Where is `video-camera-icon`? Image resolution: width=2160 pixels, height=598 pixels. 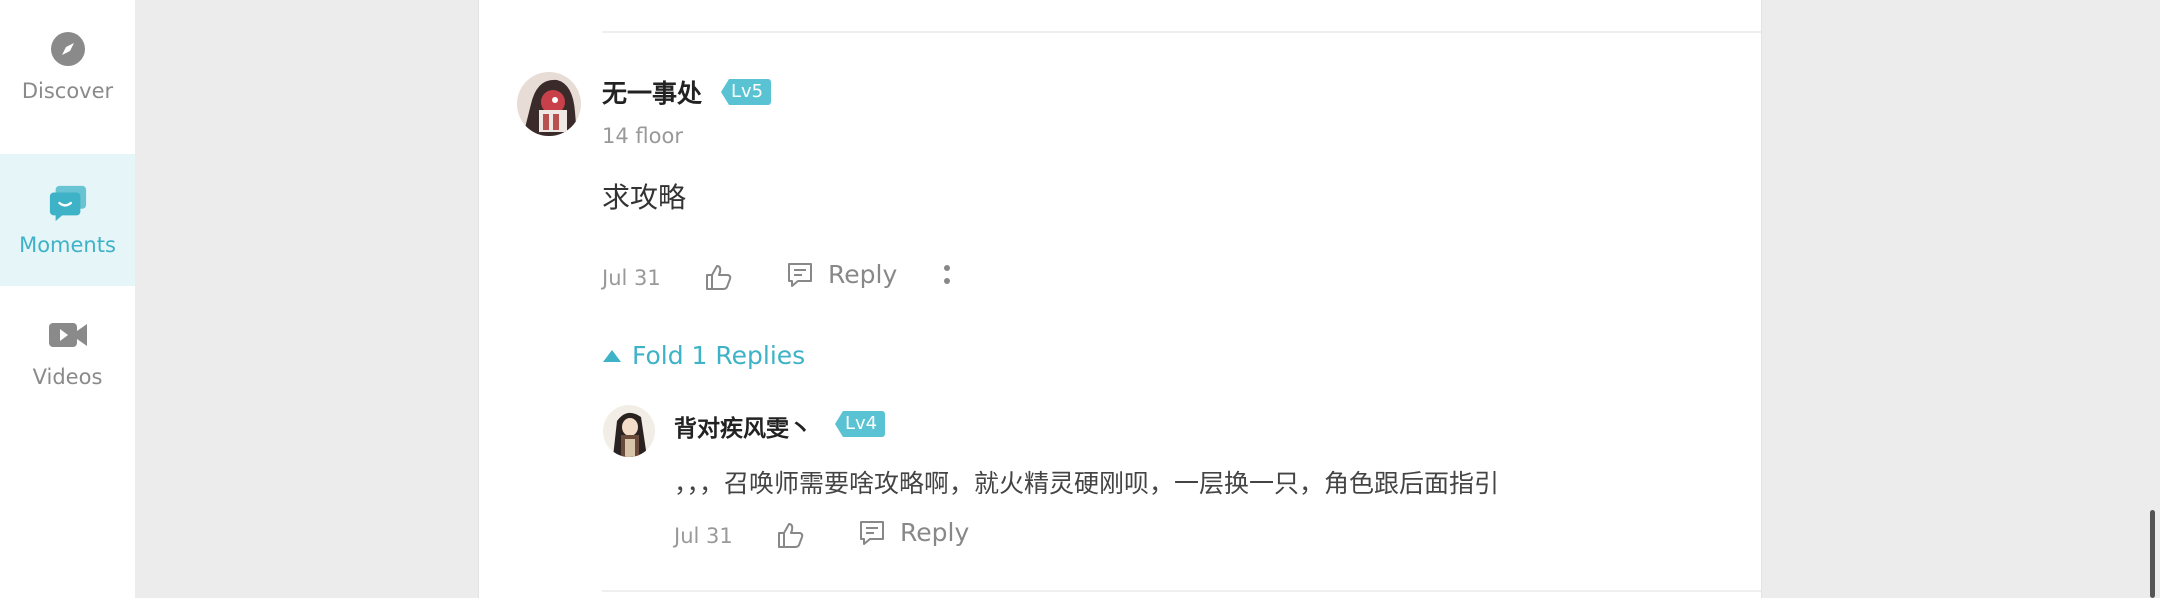 video-camera-icon is located at coordinates (68, 335).